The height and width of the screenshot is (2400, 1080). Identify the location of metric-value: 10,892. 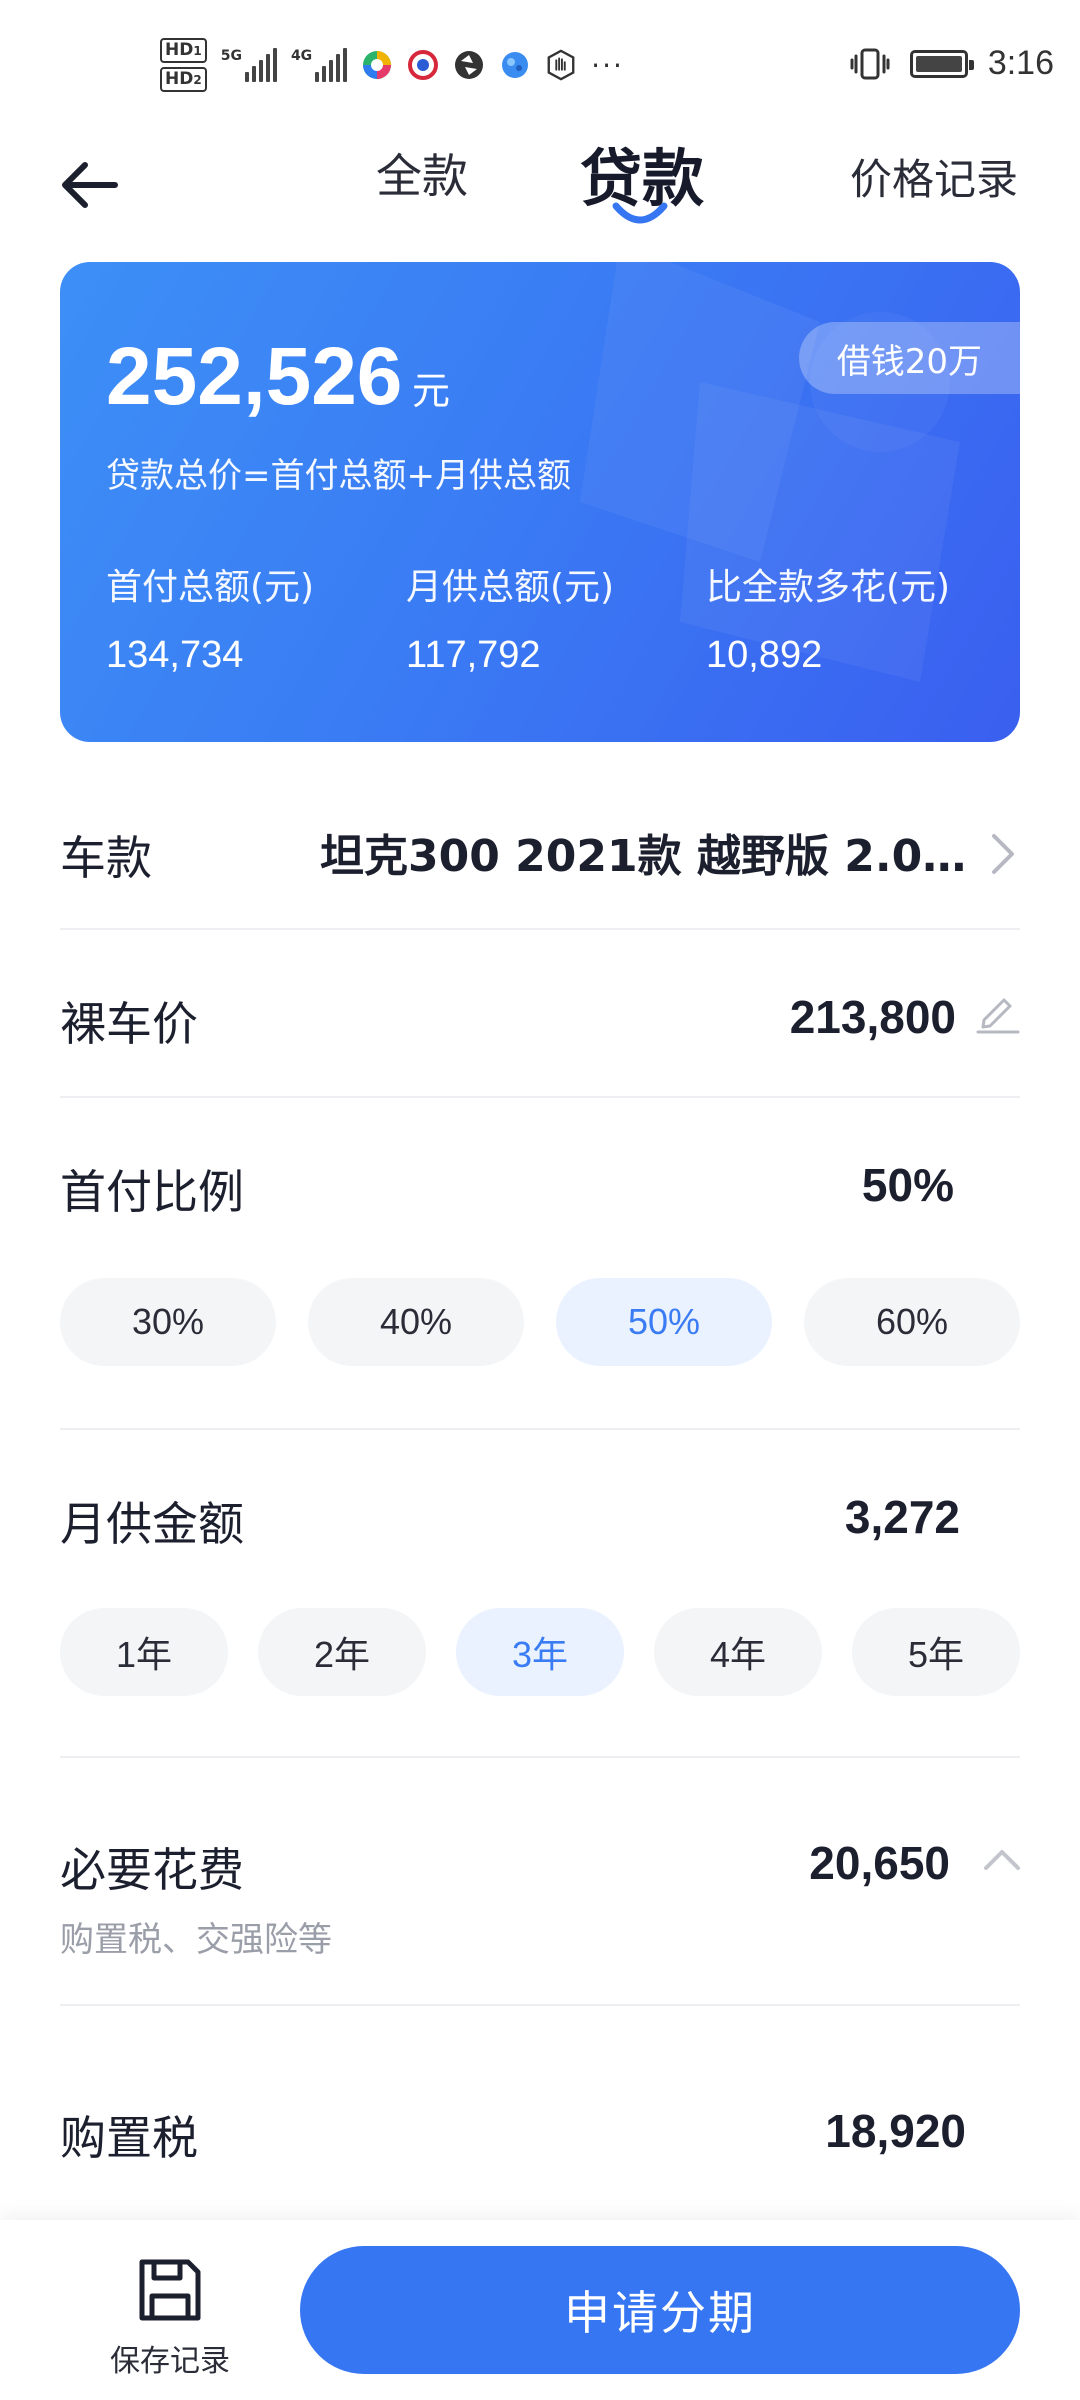
(764, 655).